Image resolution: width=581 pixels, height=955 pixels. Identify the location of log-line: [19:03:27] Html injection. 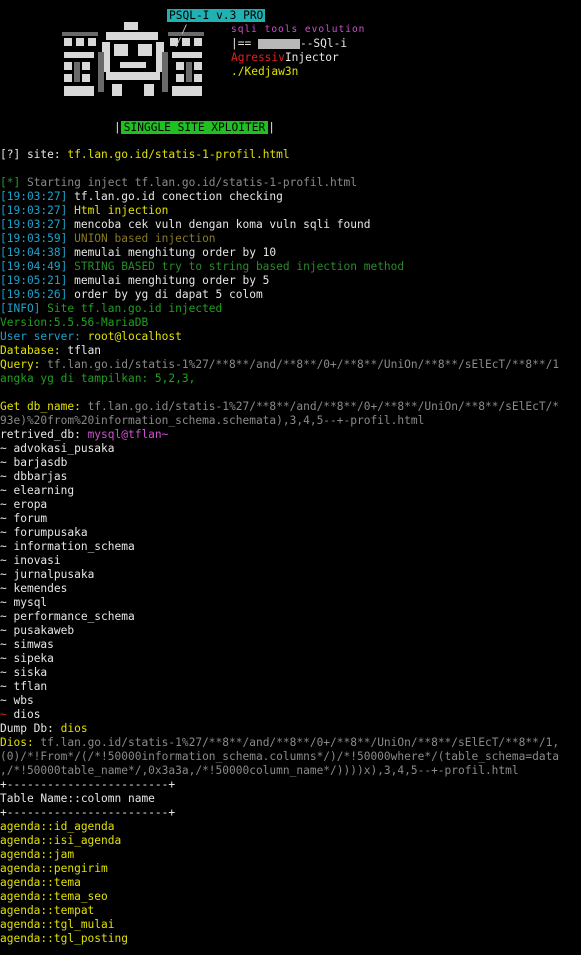
(84, 211).